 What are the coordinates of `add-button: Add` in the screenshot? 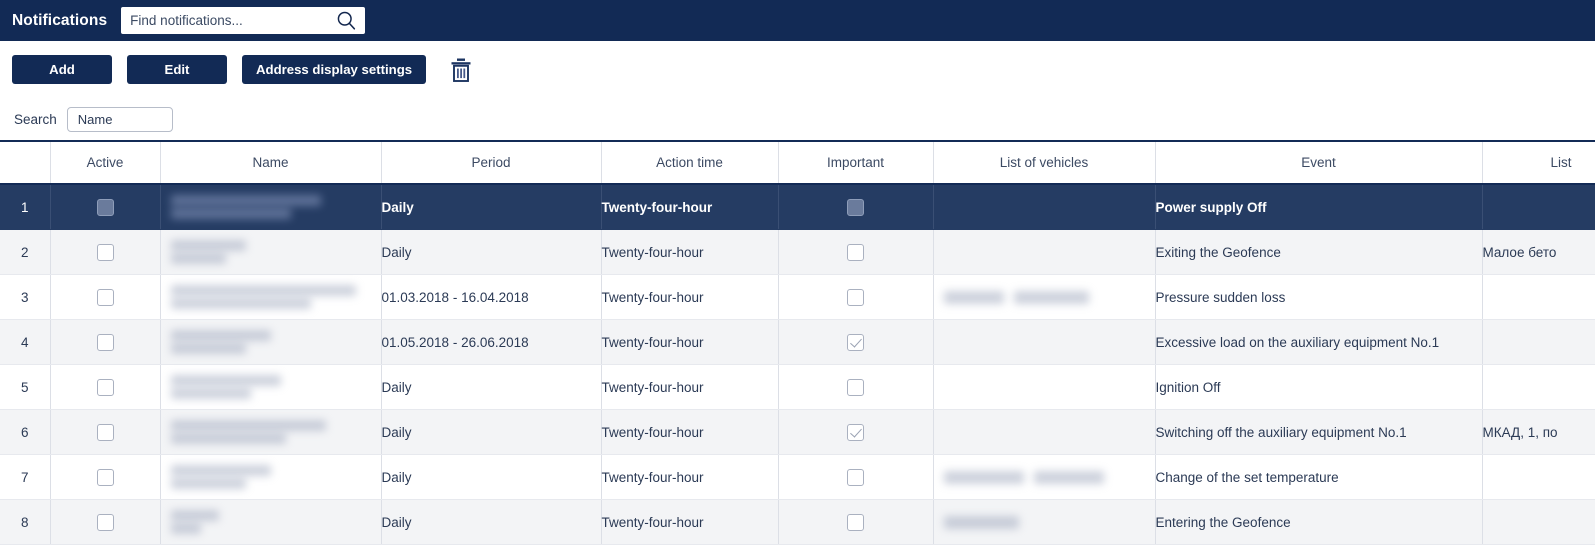 It's located at (62, 69).